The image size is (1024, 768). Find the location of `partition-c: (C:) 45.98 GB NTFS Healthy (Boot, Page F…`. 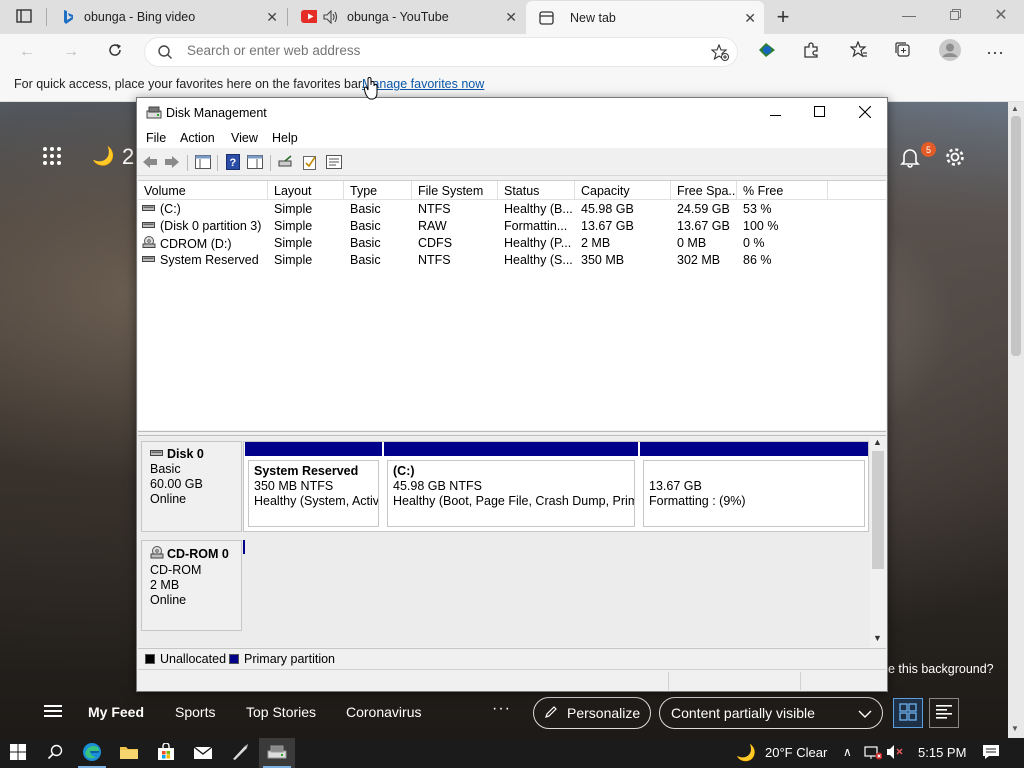

partition-c: (C:) 45.98 GB NTFS Healthy (Boot, Page F… is located at coordinates (511, 485).